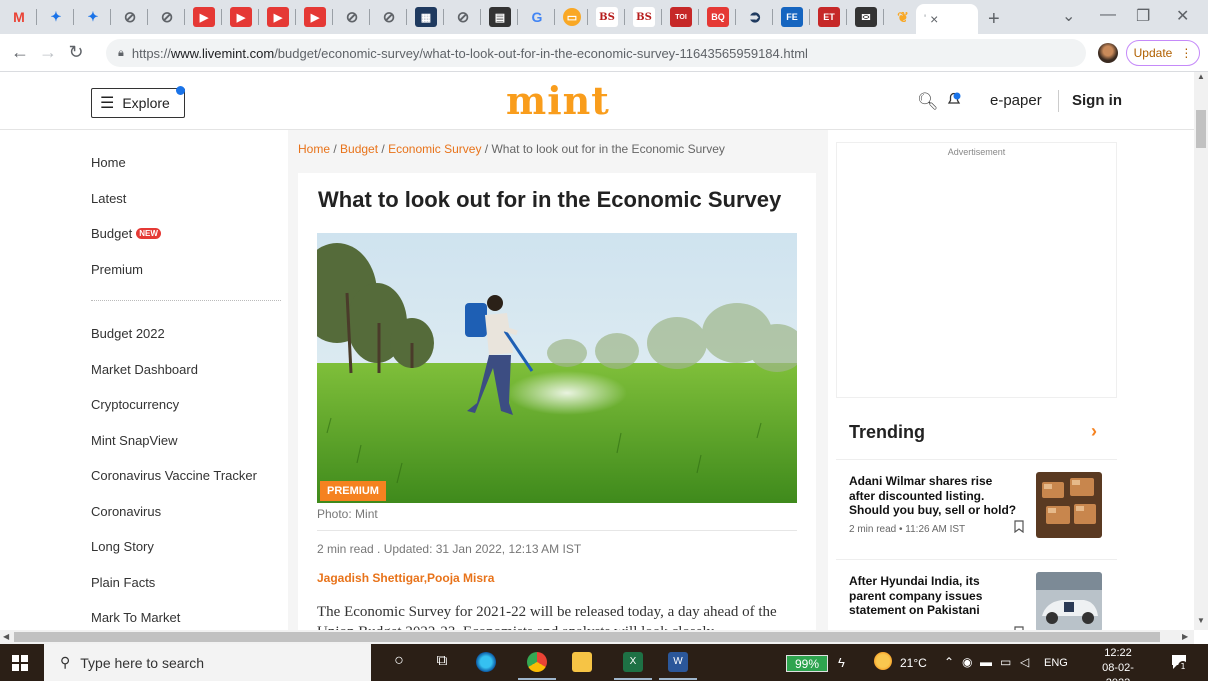 The height and width of the screenshot is (691, 1208). Describe the element at coordinates (186, 512) in the screenshot. I see `nav-item-coronavirus: Coronavirus` at that location.